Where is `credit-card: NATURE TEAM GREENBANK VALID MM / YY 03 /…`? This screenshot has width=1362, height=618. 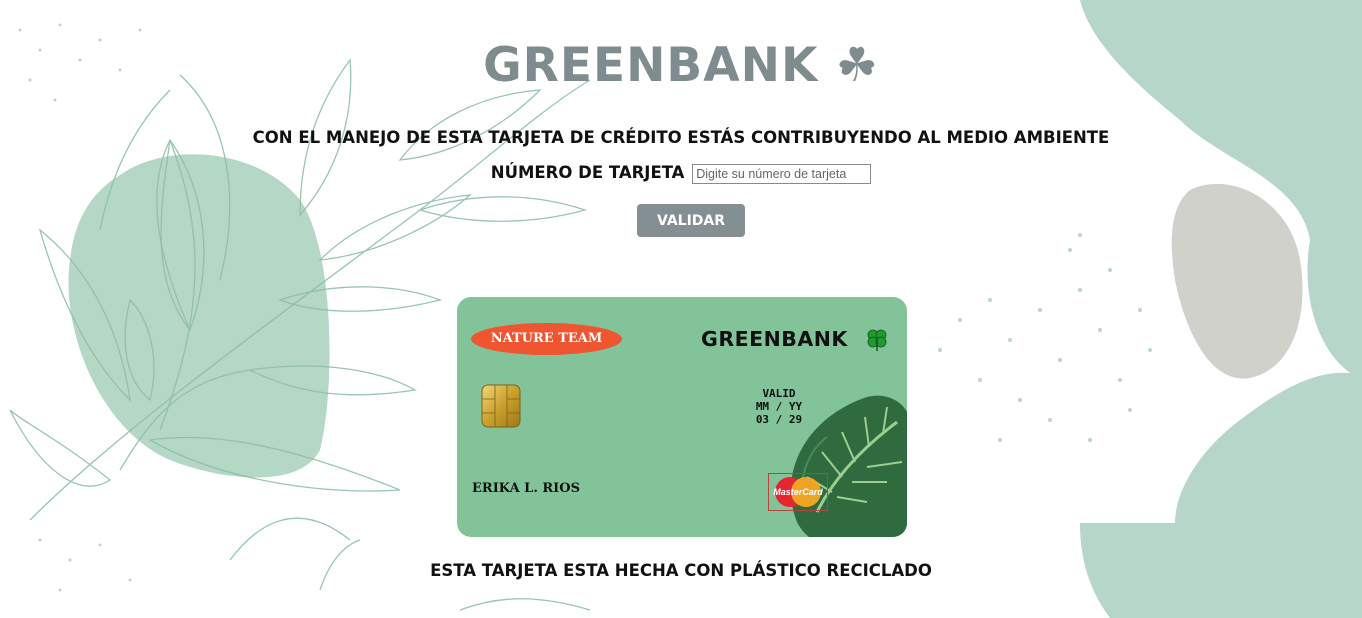
credit-card: NATURE TEAM GREENBANK VALID MM / YY 03 /… is located at coordinates (682, 417).